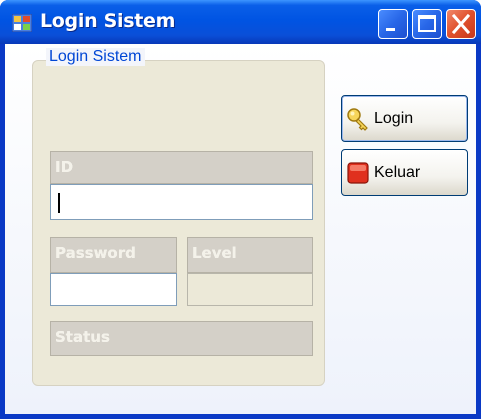 The width and height of the screenshot is (481, 419). What do you see at coordinates (181, 338) in the screenshot?
I see `status-label: Status` at bounding box center [181, 338].